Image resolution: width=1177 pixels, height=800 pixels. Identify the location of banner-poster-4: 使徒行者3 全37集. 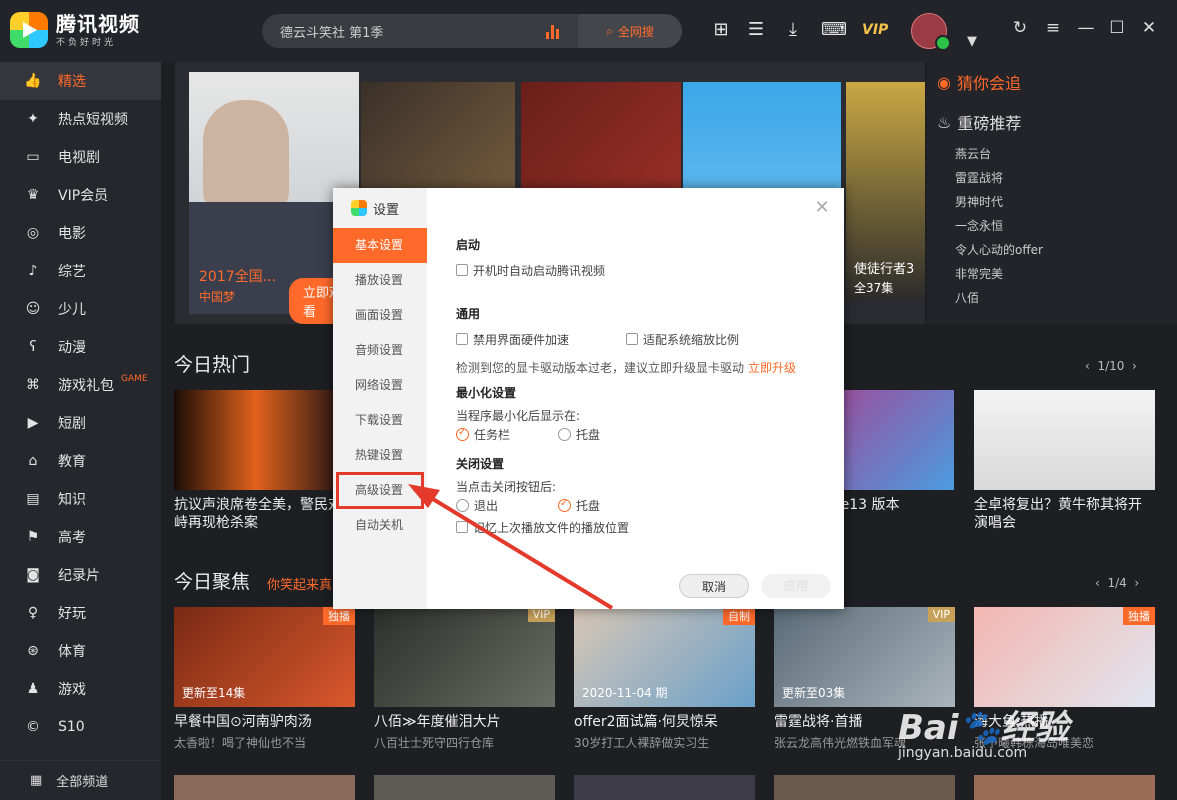
(885, 191).